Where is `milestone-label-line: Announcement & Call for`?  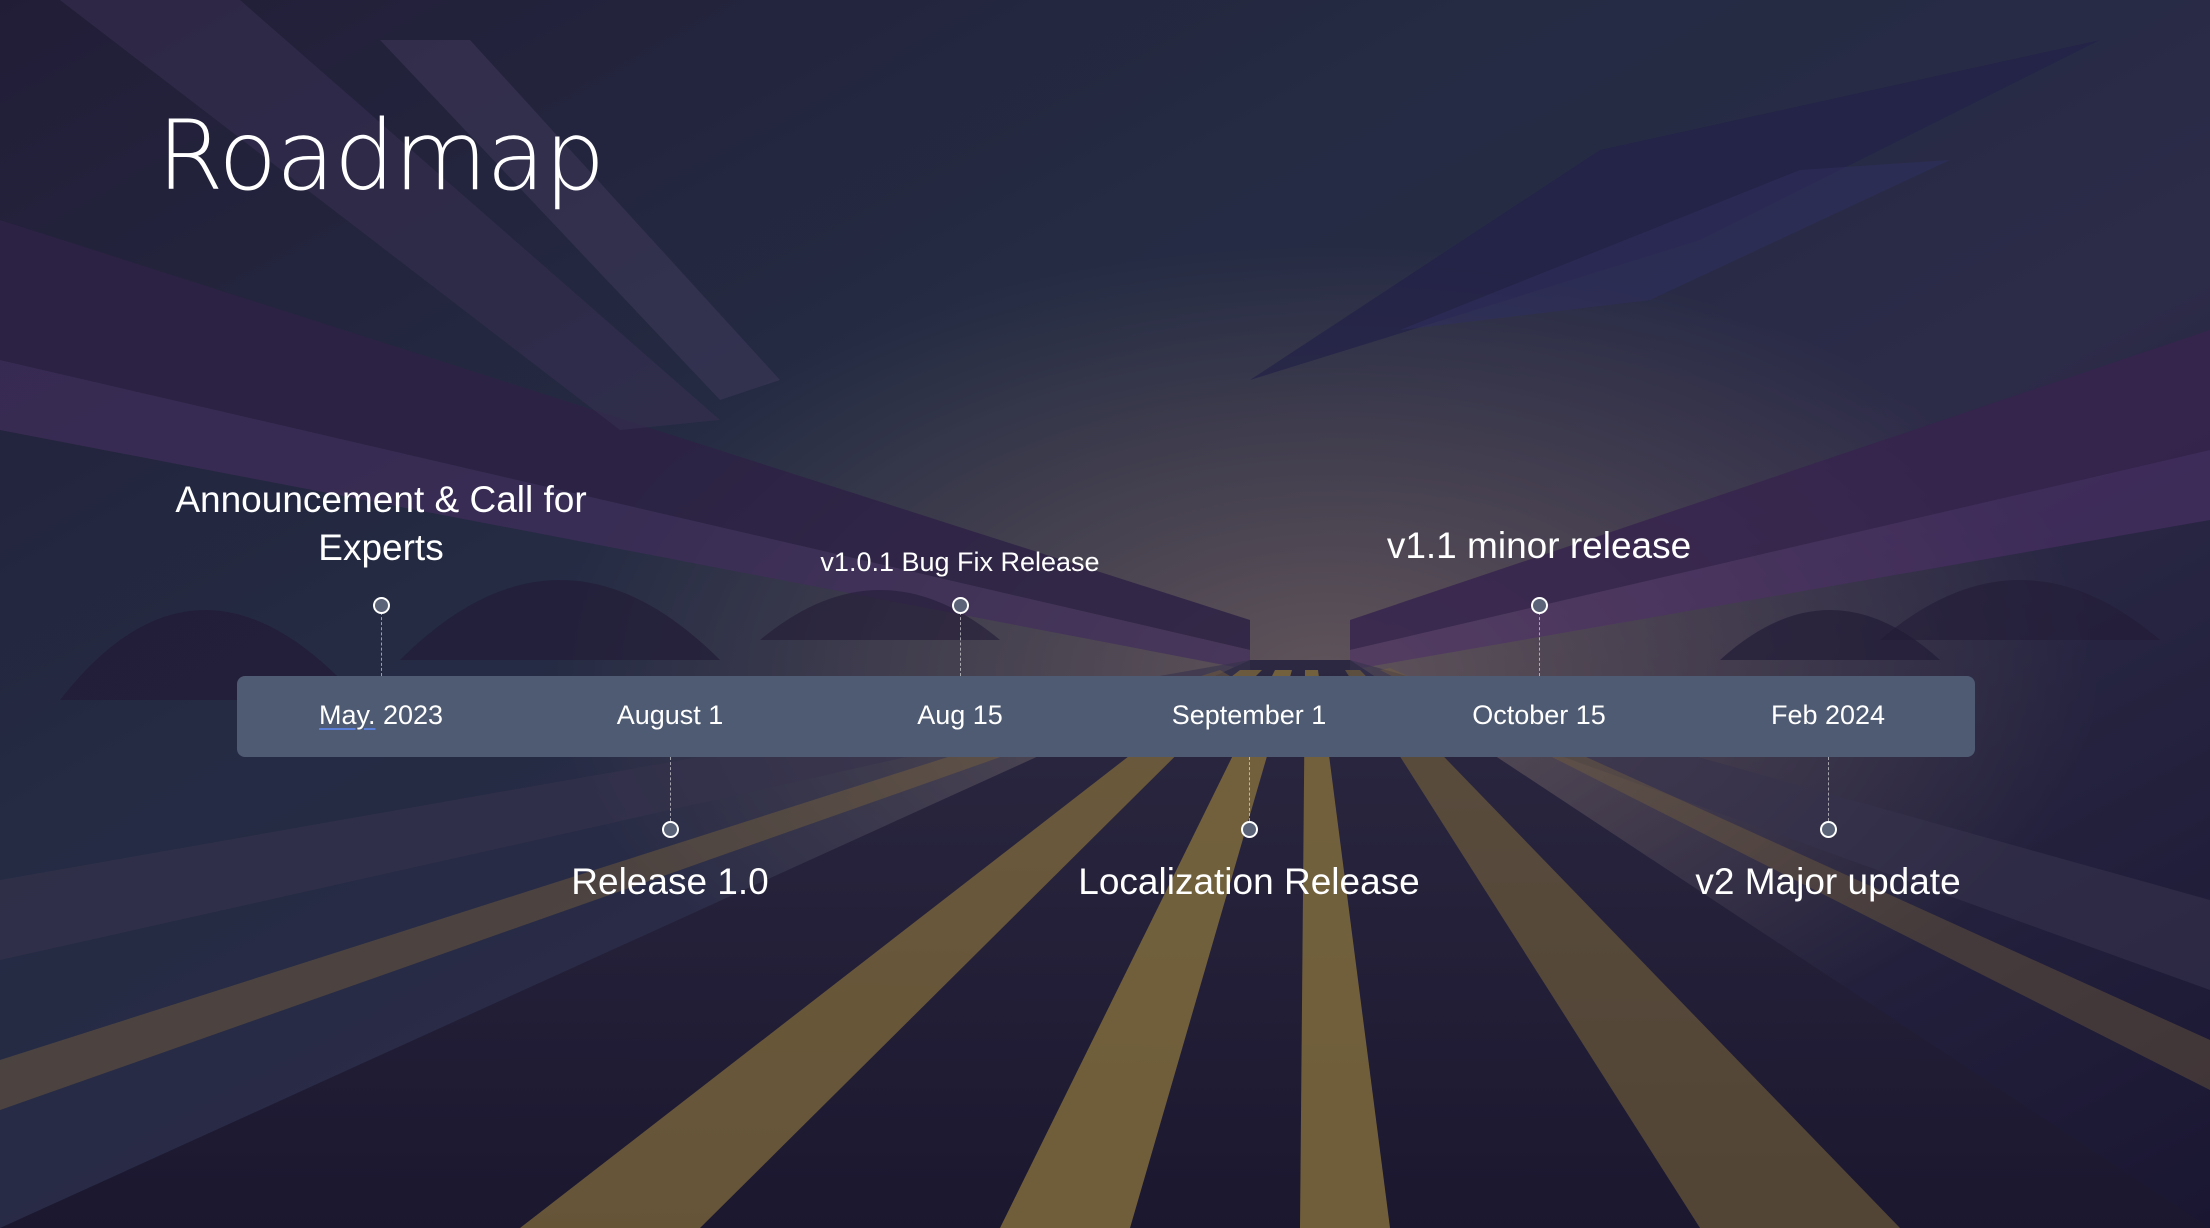
milestone-label-line: Announcement & Call for is located at coordinates (381, 499).